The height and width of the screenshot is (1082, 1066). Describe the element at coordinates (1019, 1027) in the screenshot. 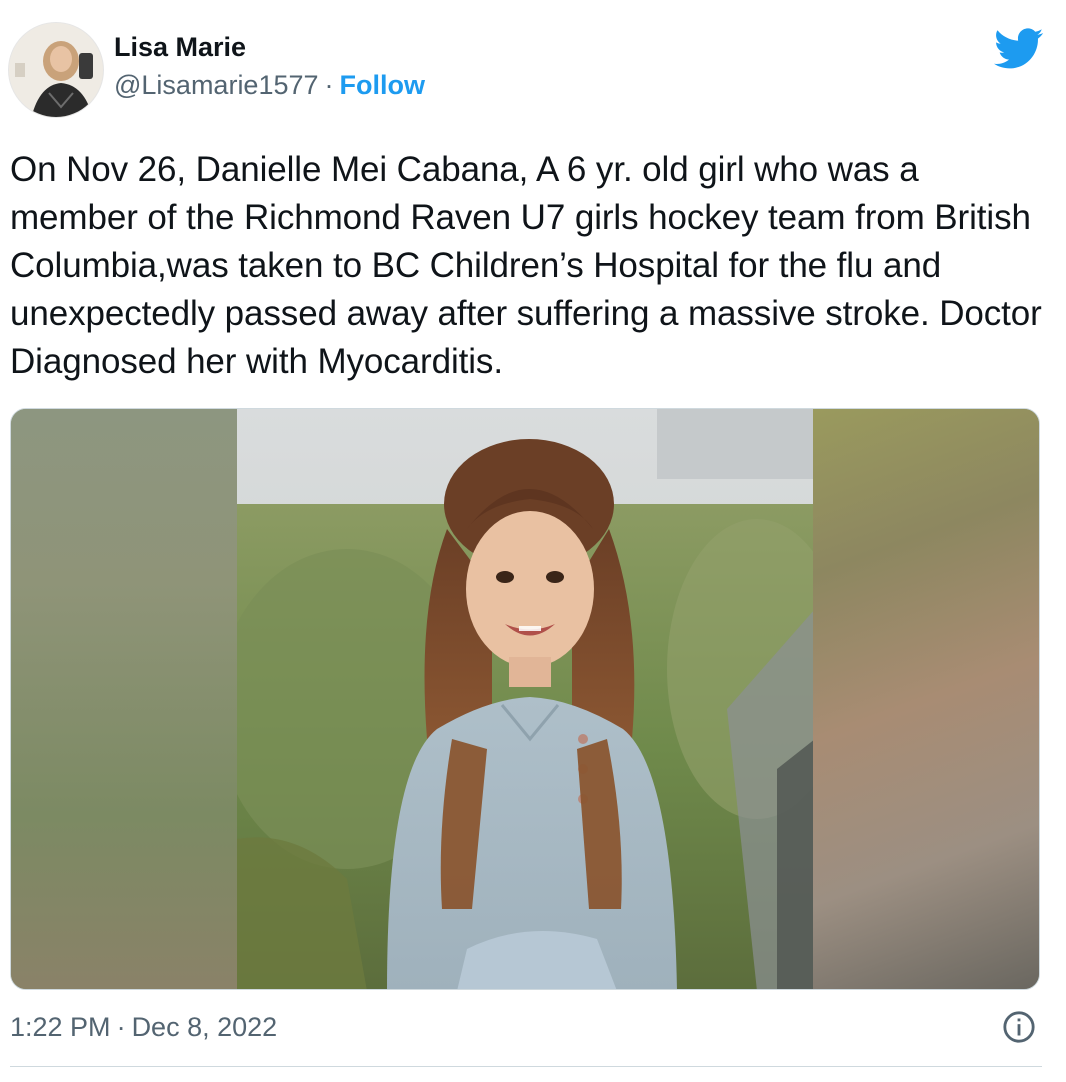

I see `info-icon` at that location.